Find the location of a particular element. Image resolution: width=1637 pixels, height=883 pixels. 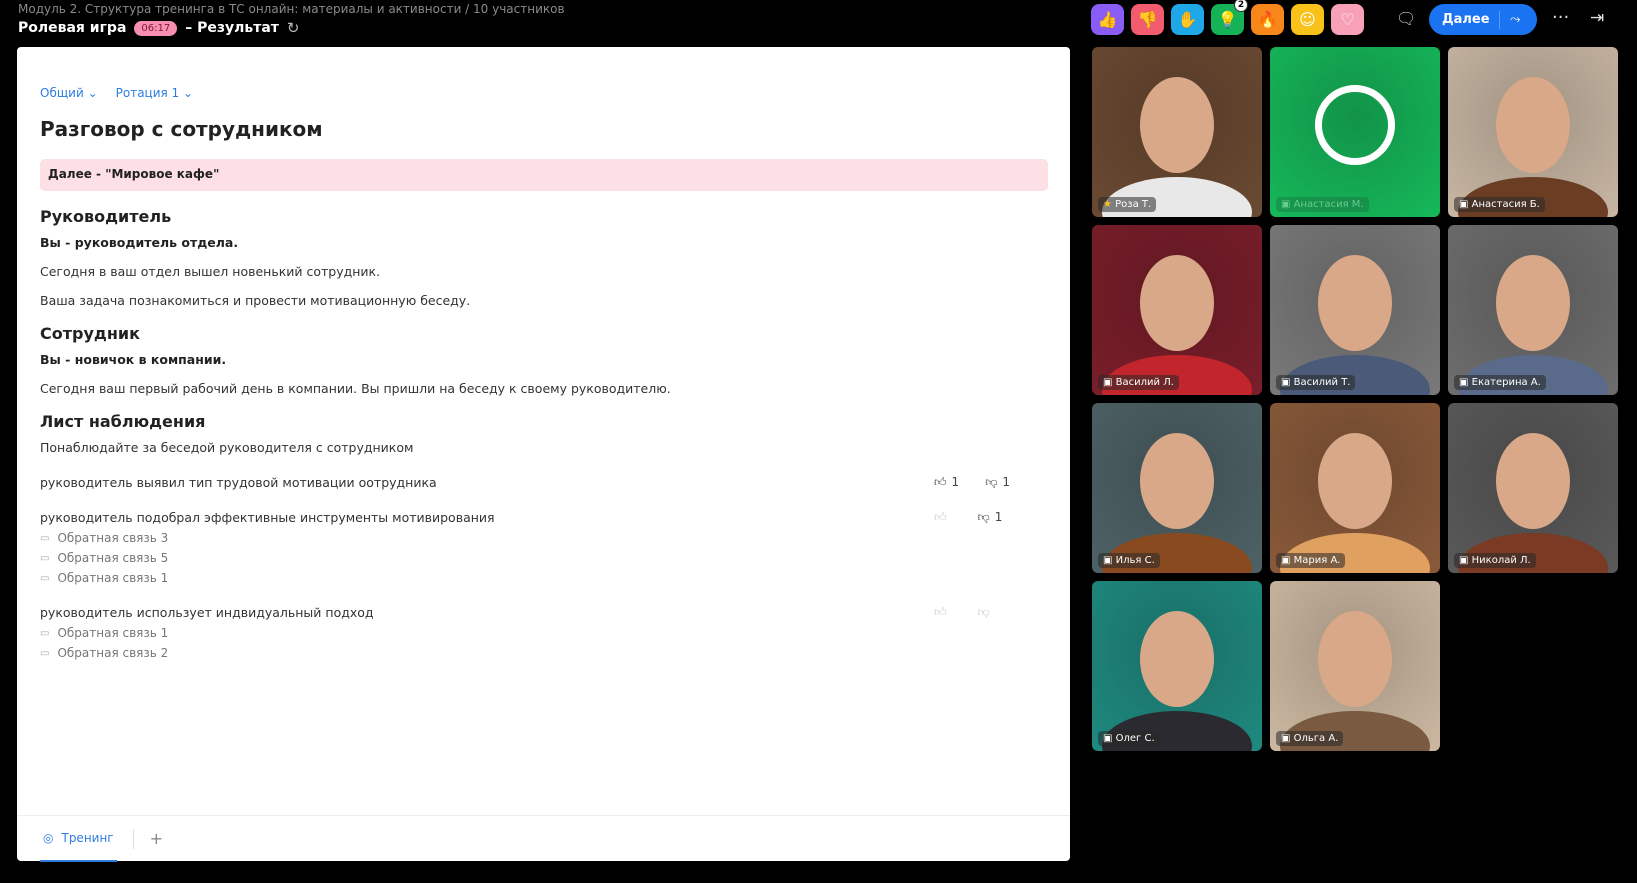

add-tab-button: + is located at coordinates (156, 838).